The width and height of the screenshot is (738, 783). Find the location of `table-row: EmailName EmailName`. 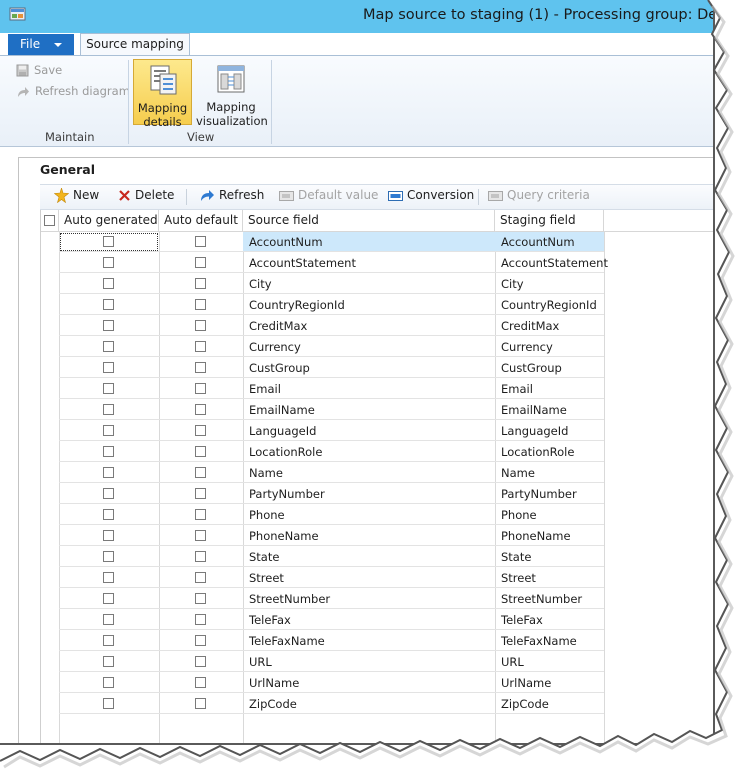

table-row: EmailName EmailName is located at coordinates (386, 410).